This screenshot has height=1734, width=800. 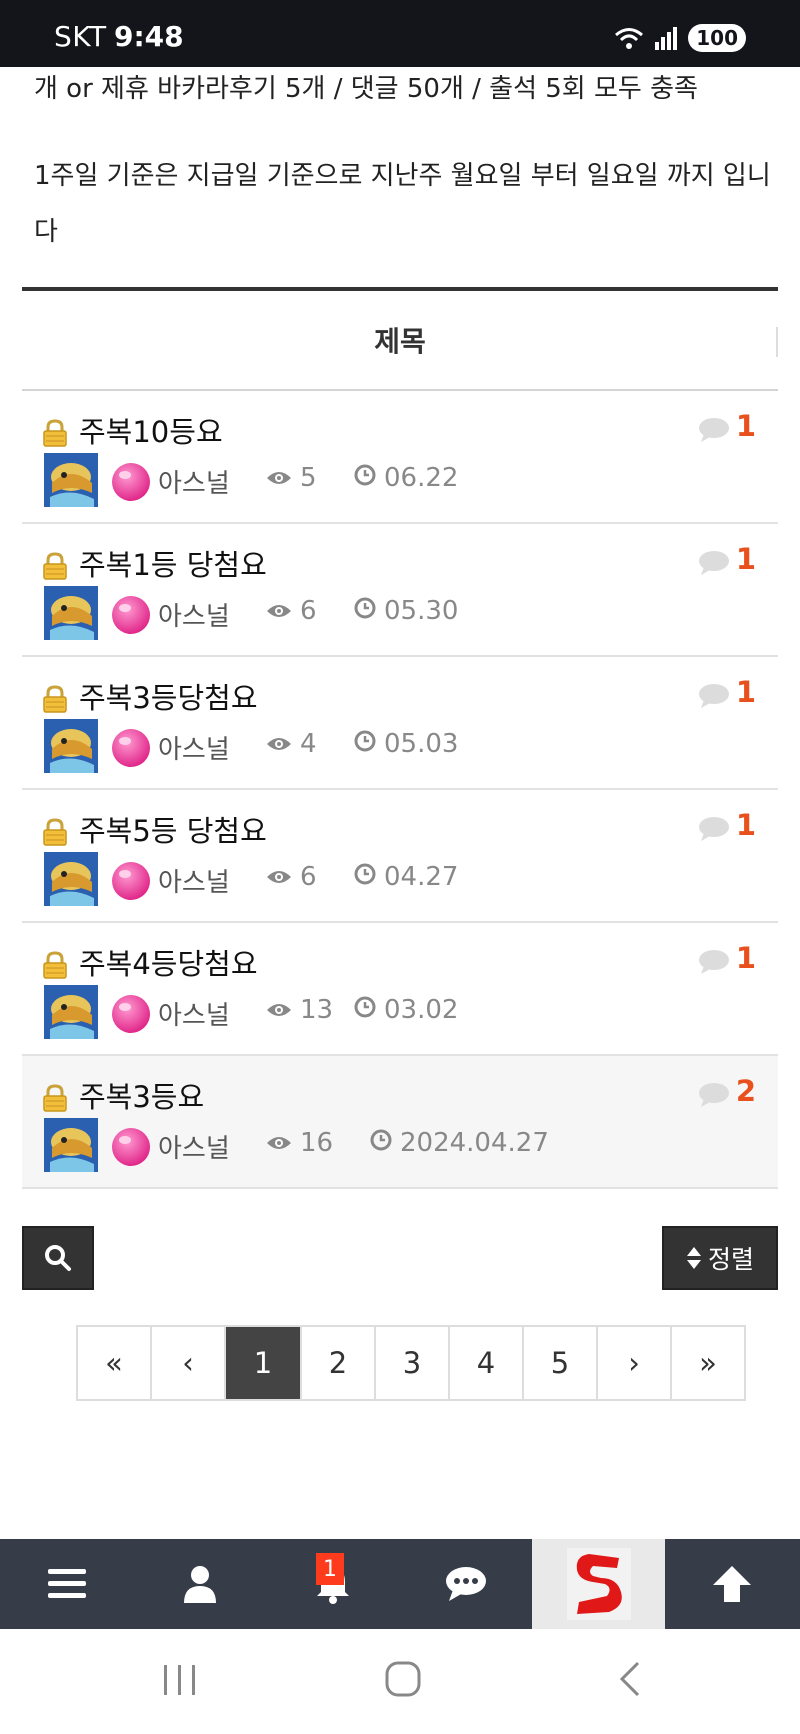 What do you see at coordinates (291, 744) in the screenshot?
I see `post-views: 4` at bounding box center [291, 744].